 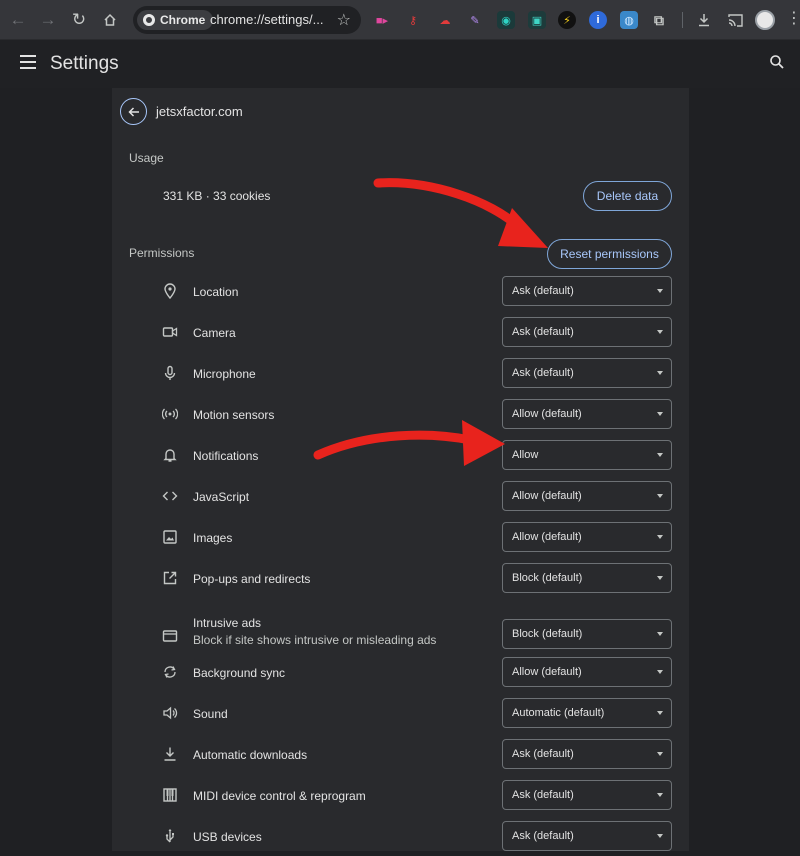 What do you see at coordinates (558, 713) in the screenshot?
I see `permission-select-value: Automatic (default)` at bounding box center [558, 713].